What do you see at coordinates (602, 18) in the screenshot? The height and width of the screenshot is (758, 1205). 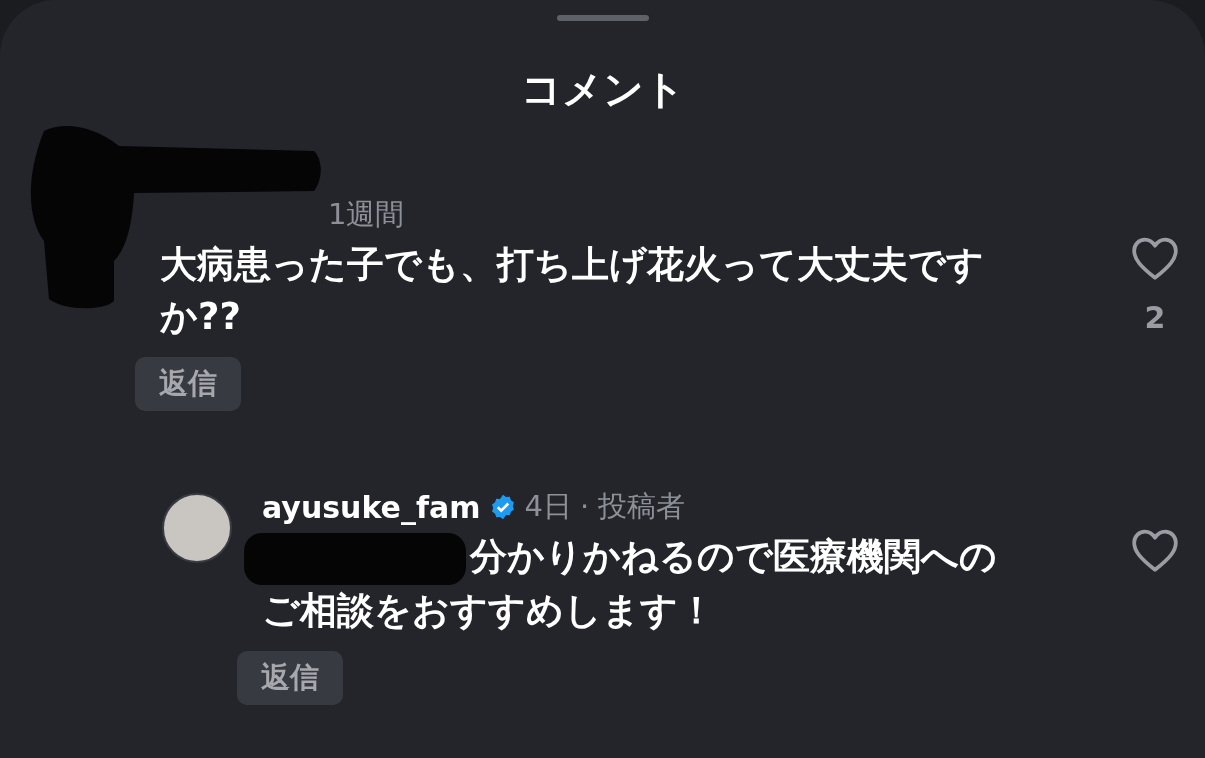 I see `drag-handle` at bounding box center [602, 18].